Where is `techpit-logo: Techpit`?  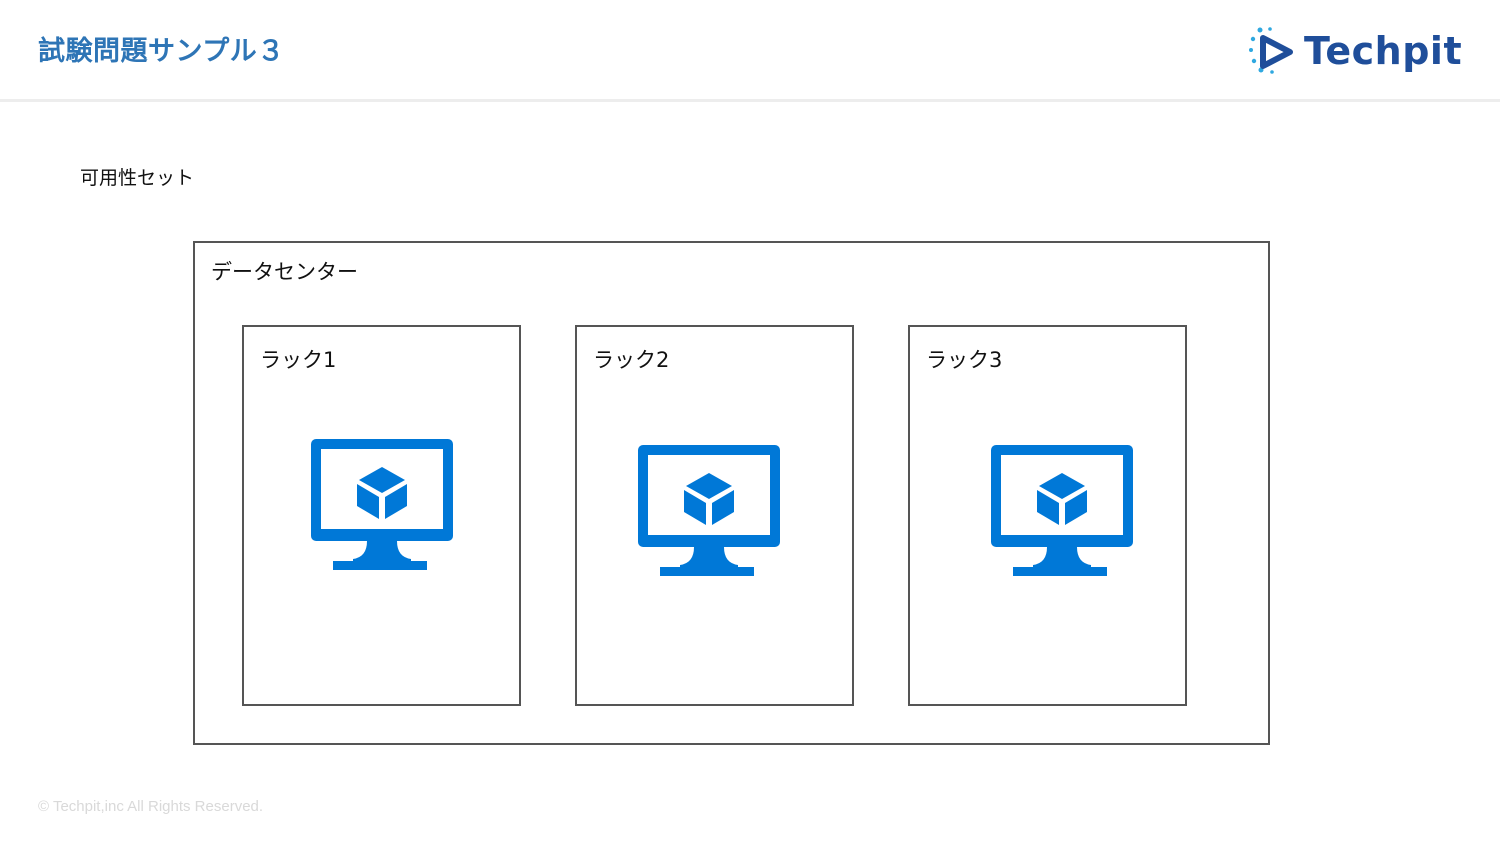
techpit-logo: Techpit is located at coordinates (1355, 52).